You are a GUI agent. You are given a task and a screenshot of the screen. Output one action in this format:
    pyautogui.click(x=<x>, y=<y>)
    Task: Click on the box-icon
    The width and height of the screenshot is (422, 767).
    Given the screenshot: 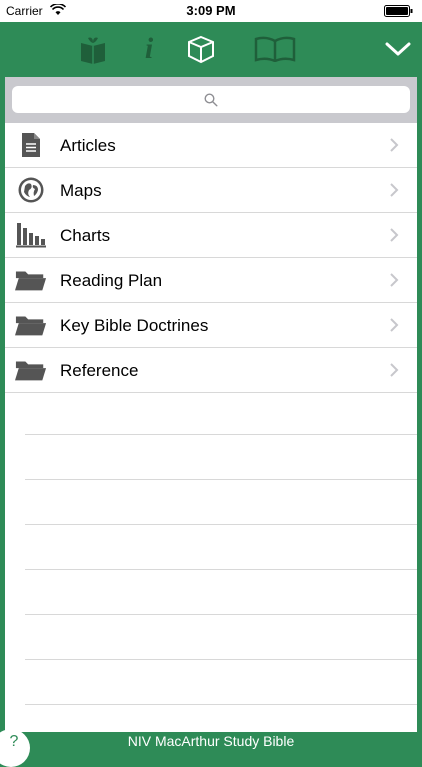 What is the action you would take?
    pyautogui.click(x=201, y=49)
    